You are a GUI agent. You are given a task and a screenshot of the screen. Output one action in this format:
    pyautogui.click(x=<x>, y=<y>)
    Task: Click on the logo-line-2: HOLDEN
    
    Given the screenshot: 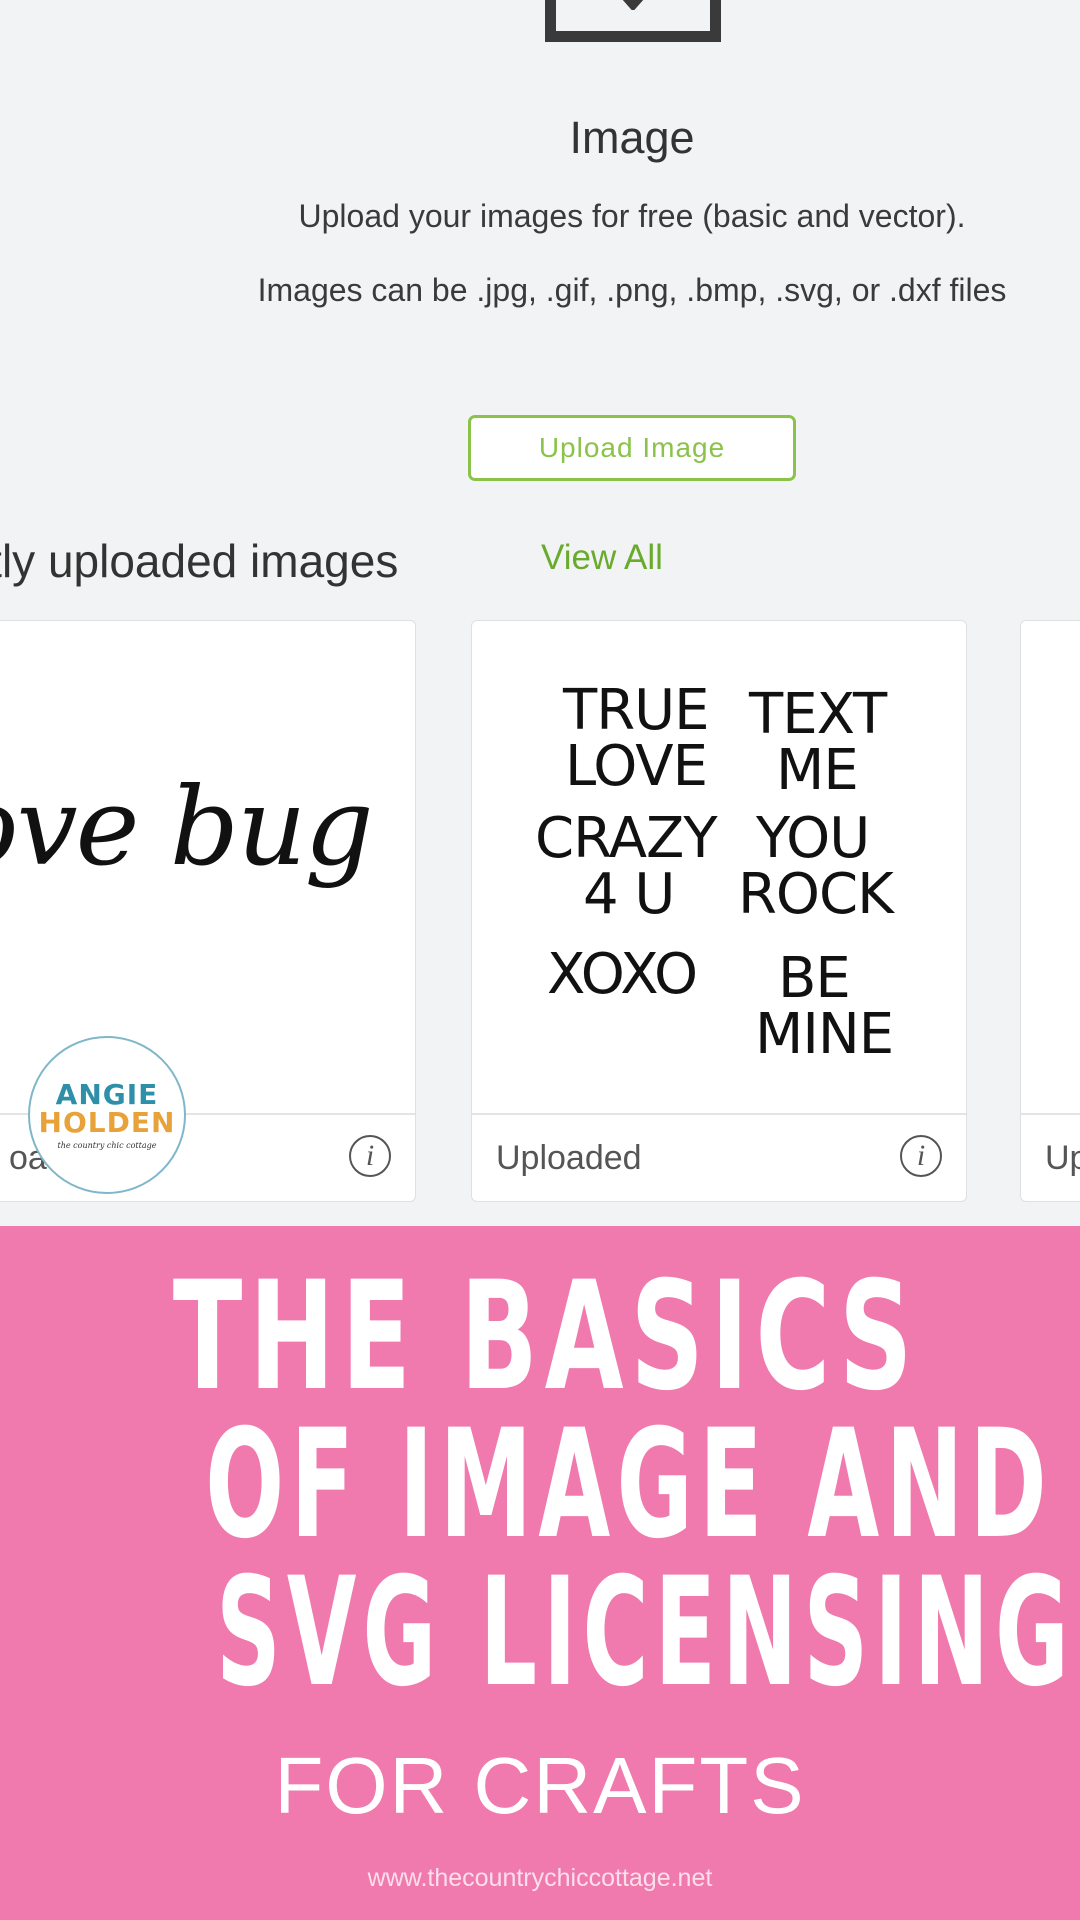 What is the action you would take?
    pyautogui.click(x=107, y=1122)
    